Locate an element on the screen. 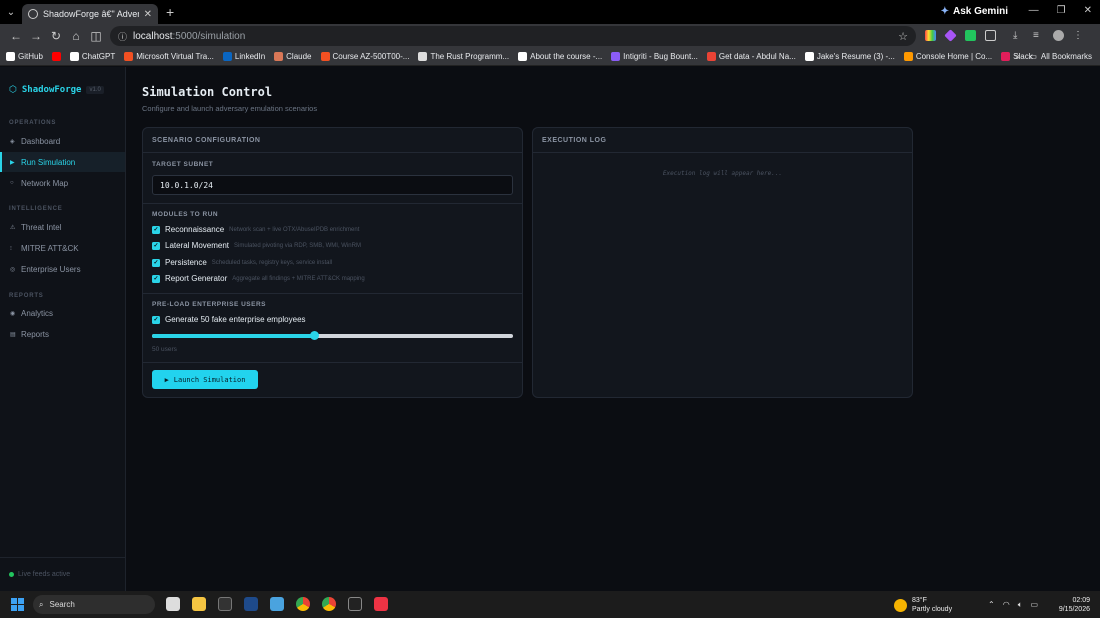 Image resolution: width=1100 pixels, height=618 pixels. sidebar-item-label: Dashboard is located at coordinates (41, 141).